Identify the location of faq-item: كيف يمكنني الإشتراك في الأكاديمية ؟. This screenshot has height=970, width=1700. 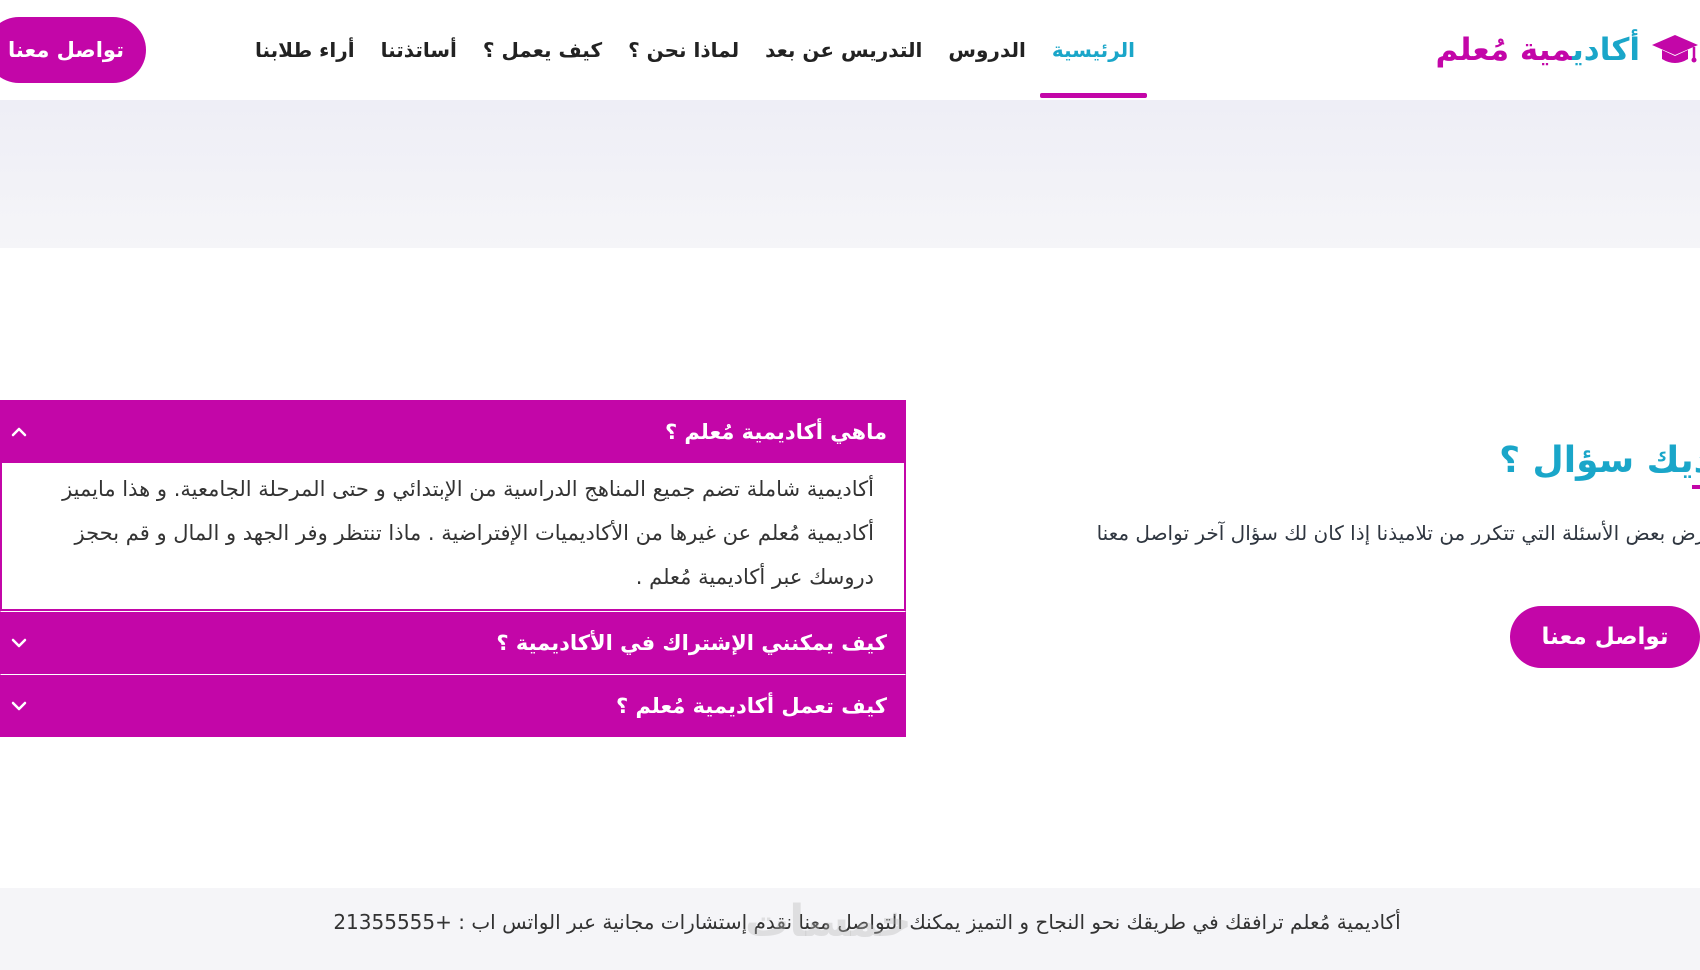
(453, 642).